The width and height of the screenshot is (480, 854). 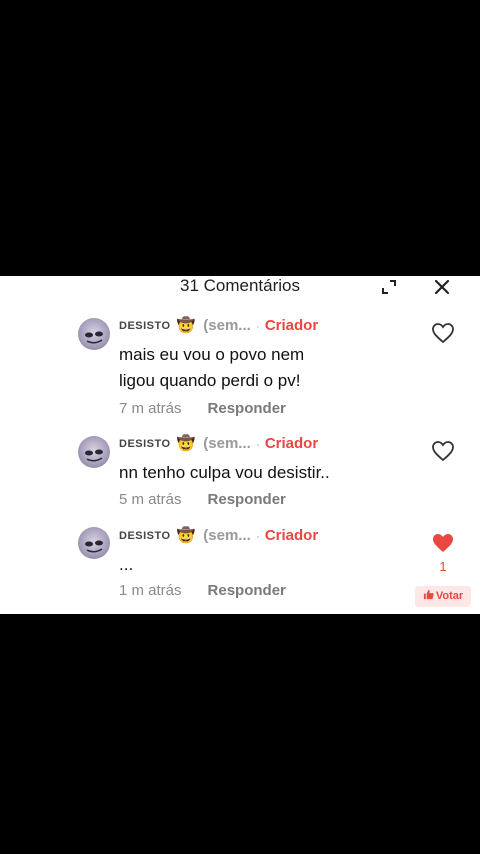 I want to click on comment-line: nn tenho culpa vou desistir.., so click(x=224, y=472).